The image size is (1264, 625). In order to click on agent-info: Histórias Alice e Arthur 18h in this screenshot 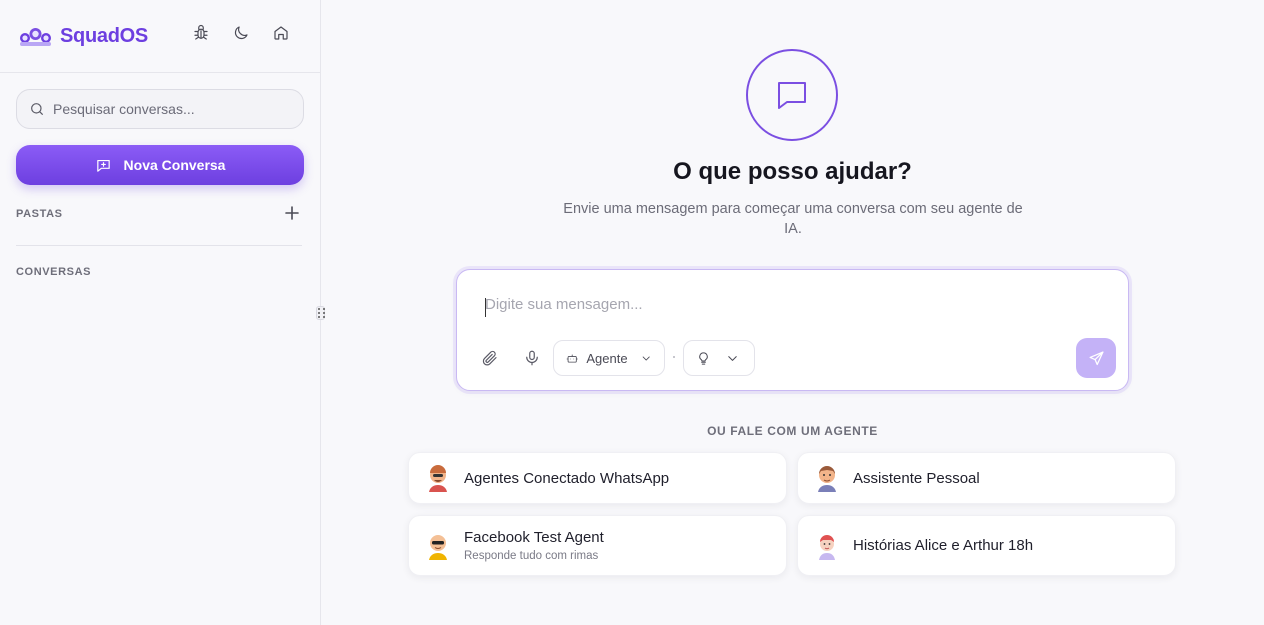, I will do `click(943, 545)`.